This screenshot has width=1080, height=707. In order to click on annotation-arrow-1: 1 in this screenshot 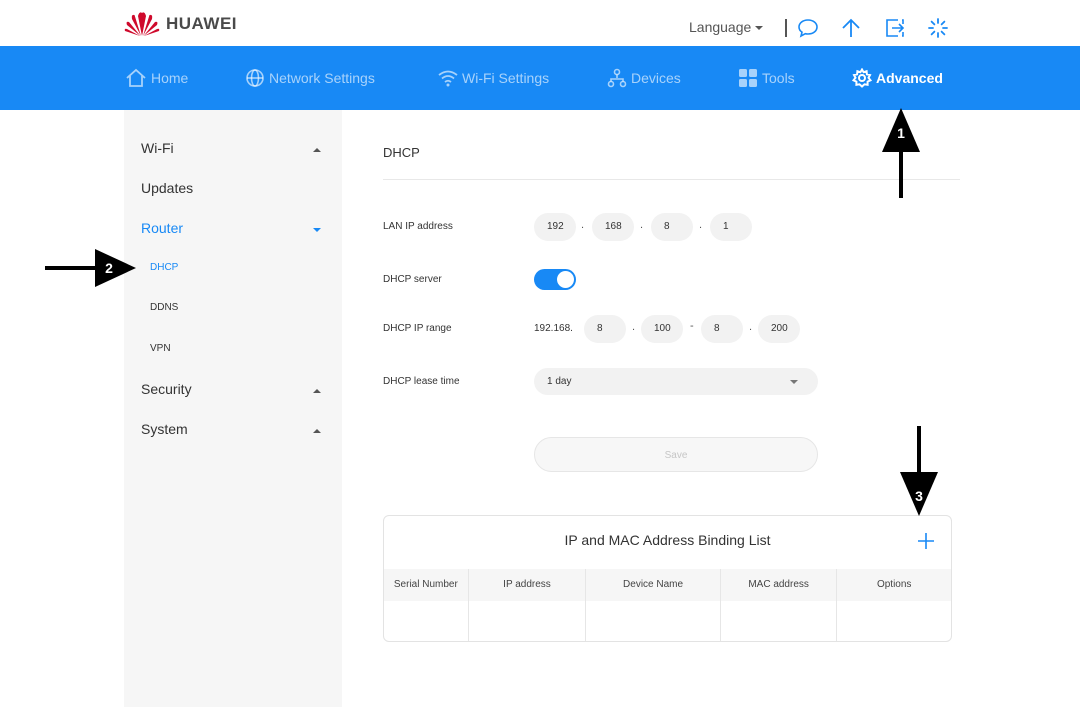, I will do `click(901, 153)`.